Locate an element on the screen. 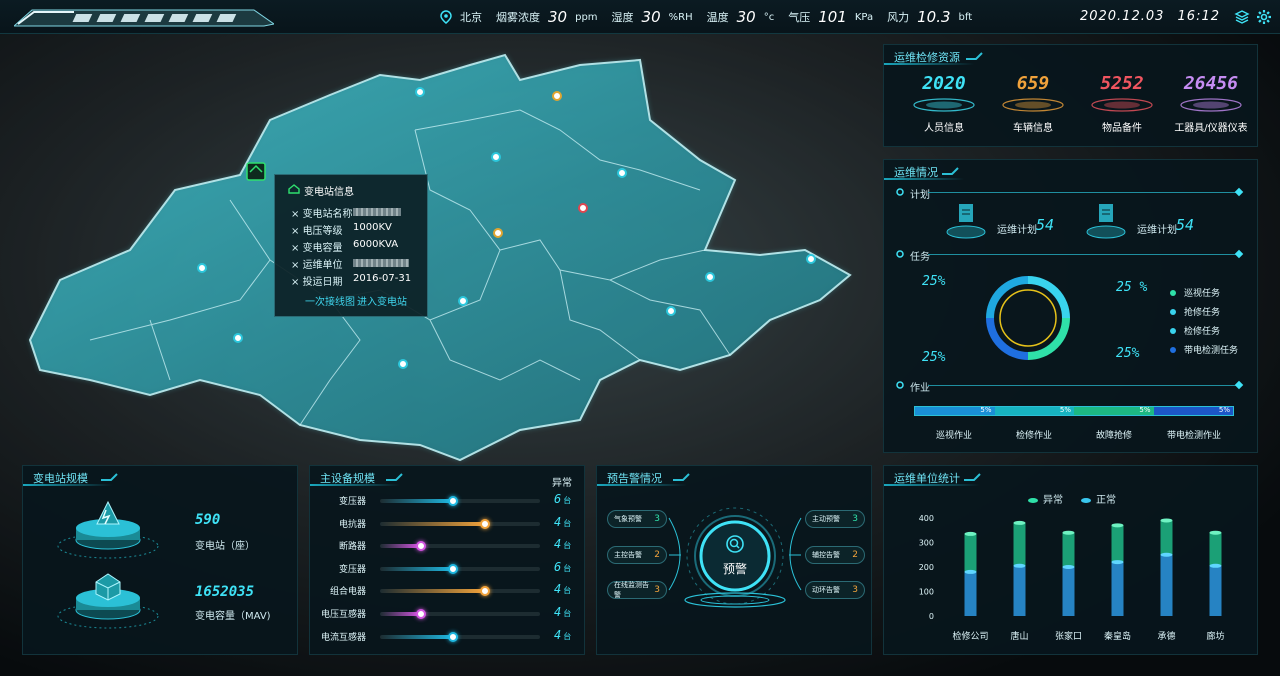  substation-marker-icon is located at coordinates (256, 171).